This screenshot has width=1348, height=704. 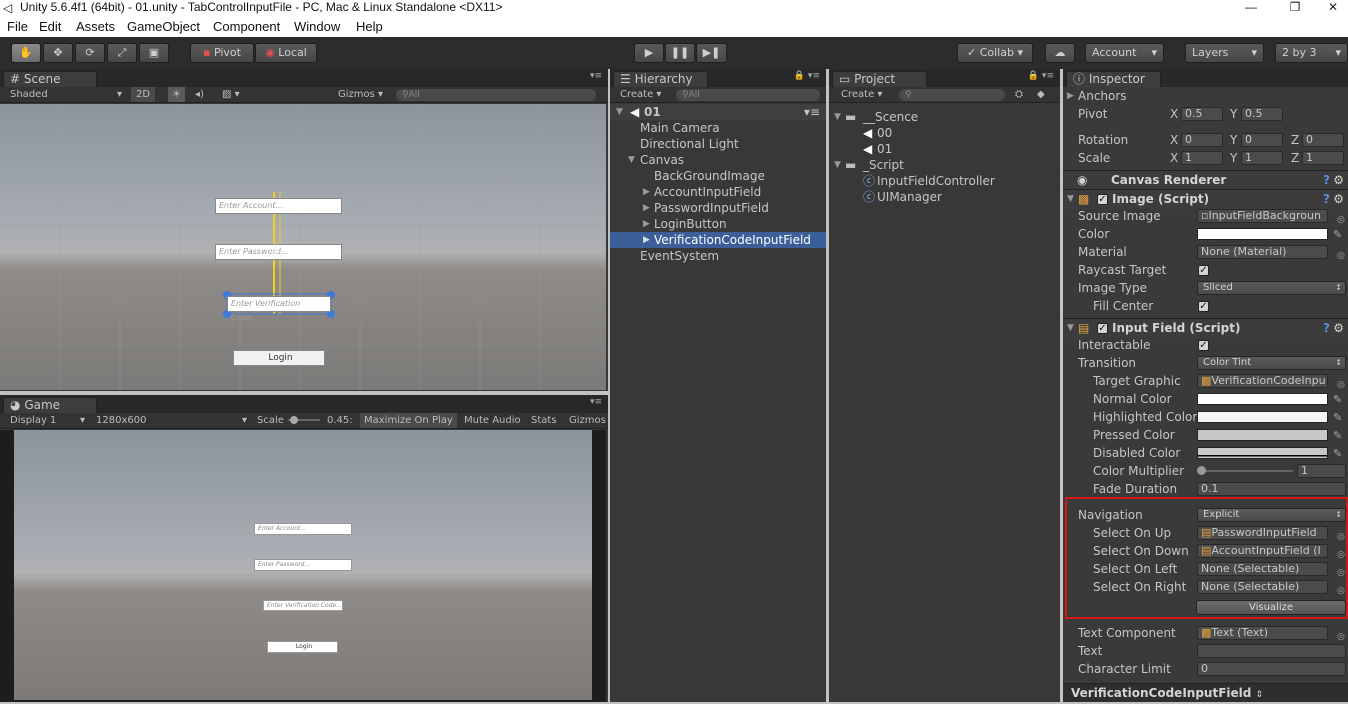 What do you see at coordinates (1262, 252) in the screenshot?
I see `material-field: None (Material)` at bounding box center [1262, 252].